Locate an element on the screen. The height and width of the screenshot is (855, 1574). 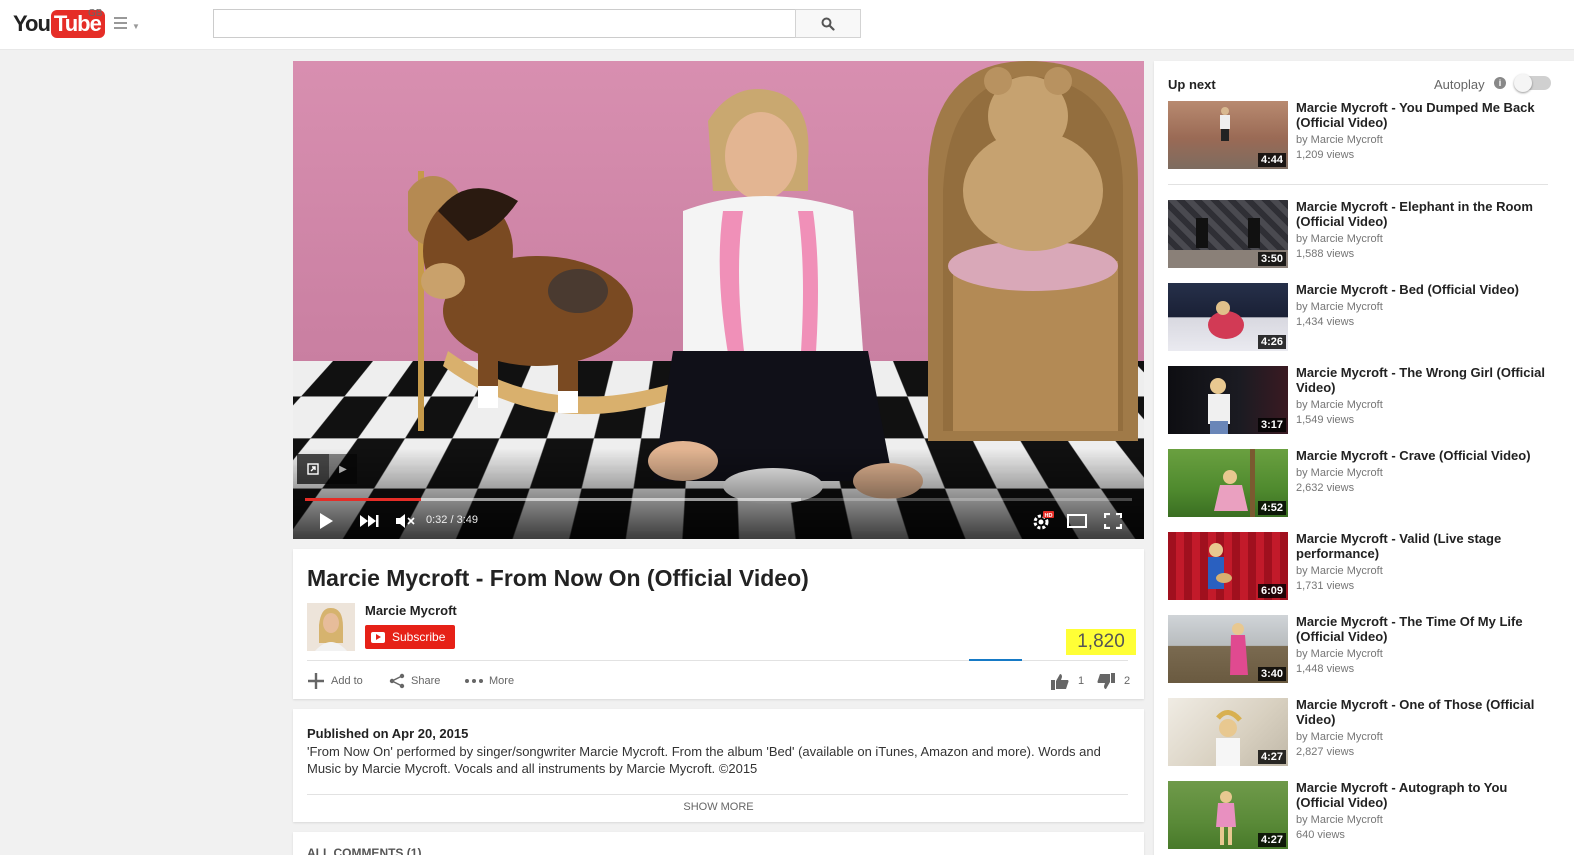
channel-name-link: Marcie Mycroft is located at coordinates (411, 610).